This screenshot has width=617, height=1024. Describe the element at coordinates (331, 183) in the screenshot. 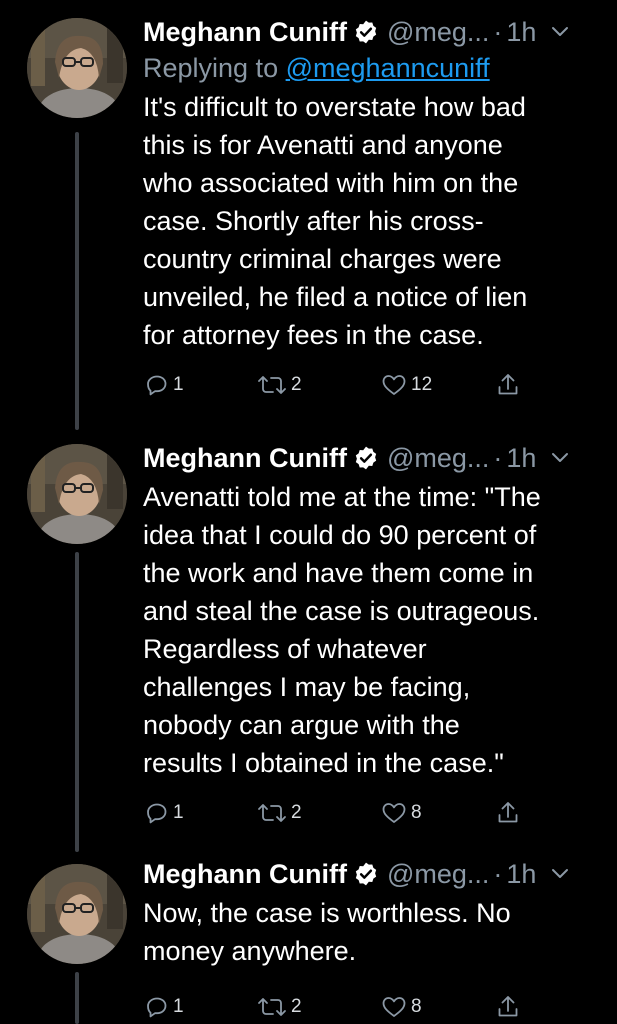

I see `tweet-text-line: who associated with him on the` at that location.